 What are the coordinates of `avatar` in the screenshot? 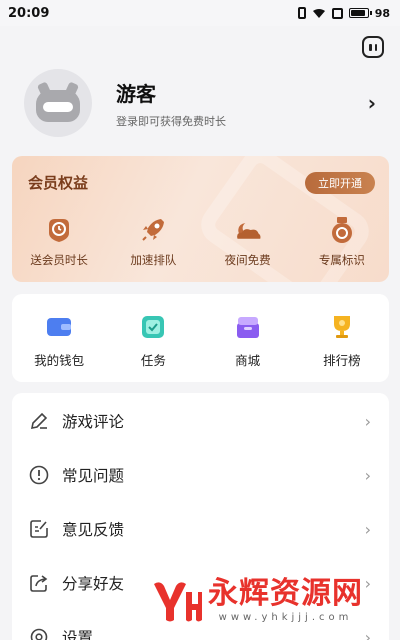 It's located at (58, 103).